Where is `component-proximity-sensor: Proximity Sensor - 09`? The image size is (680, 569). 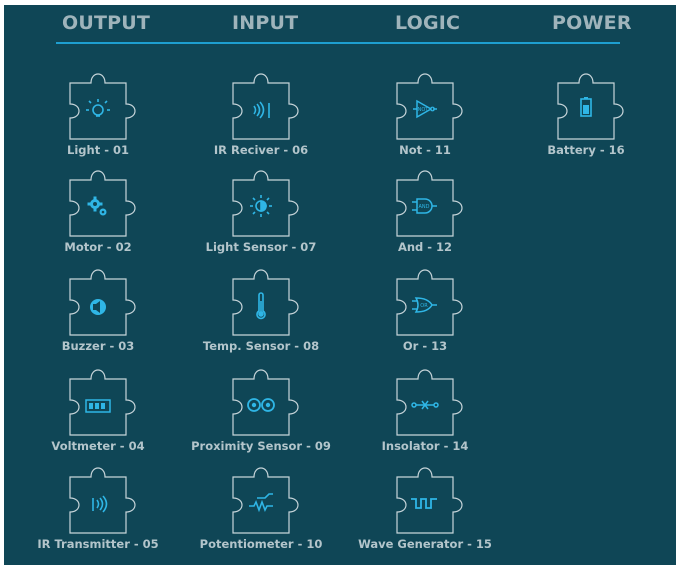
component-proximity-sensor: Proximity Sensor - 09 is located at coordinates (261, 417).